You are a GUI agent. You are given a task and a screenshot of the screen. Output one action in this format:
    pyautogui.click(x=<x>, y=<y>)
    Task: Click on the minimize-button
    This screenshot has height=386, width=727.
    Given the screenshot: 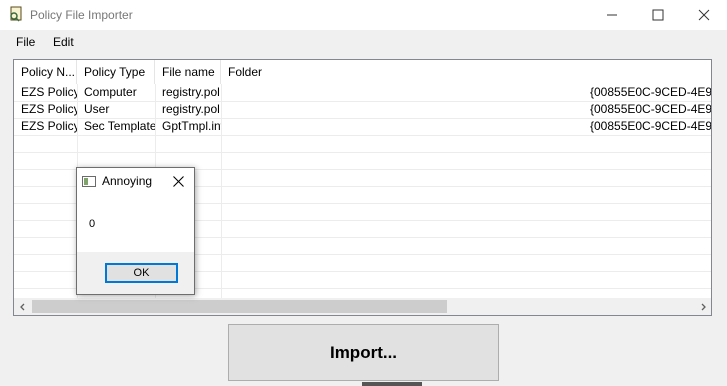 What is the action you would take?
    pyautogui.click(x=612, y=15)
    